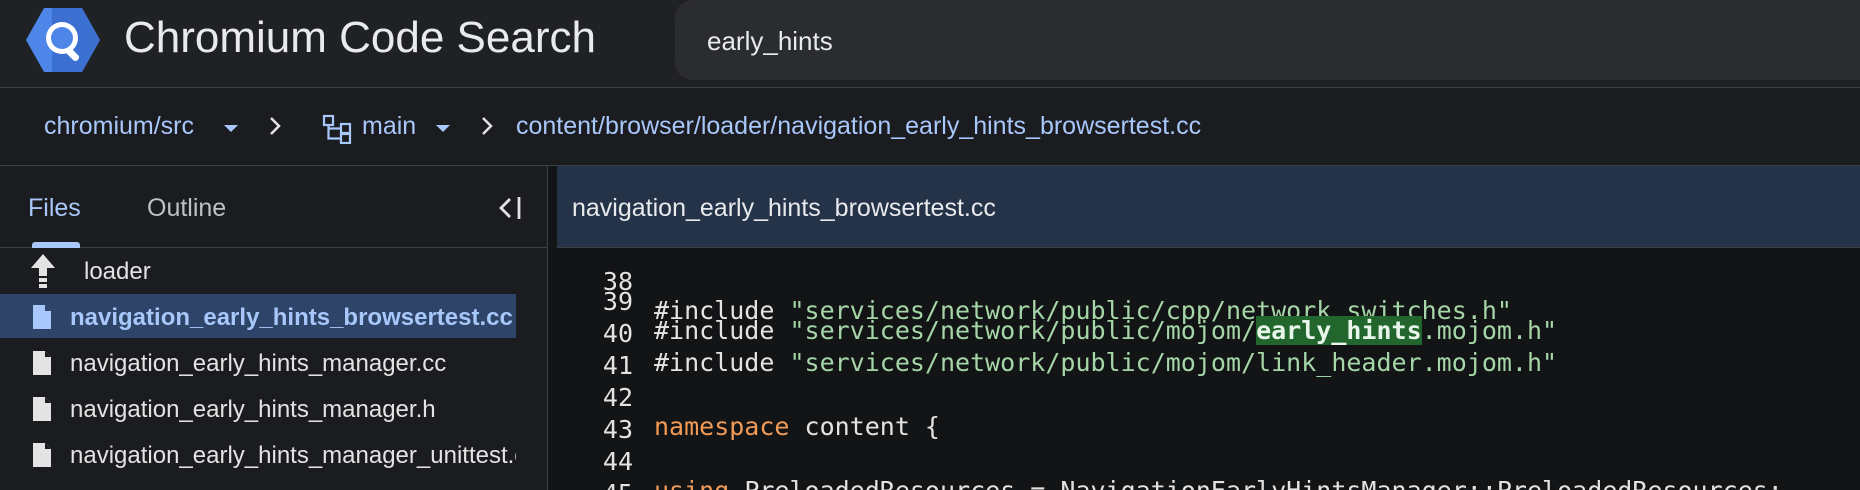 The height and width of the screenshot is (490, 1860). What do you see at coordinates (337, 129) in the screenshot?
I see `branch-icon` at bounding box center [337, 129].